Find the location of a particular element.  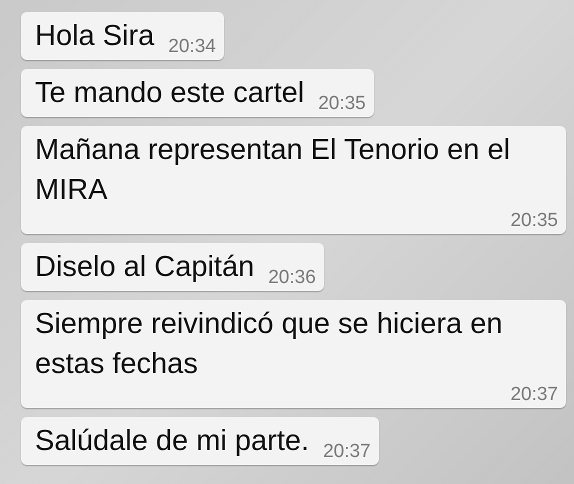

message-text: Diselo al Capitán is located at coordinates (144, 267).